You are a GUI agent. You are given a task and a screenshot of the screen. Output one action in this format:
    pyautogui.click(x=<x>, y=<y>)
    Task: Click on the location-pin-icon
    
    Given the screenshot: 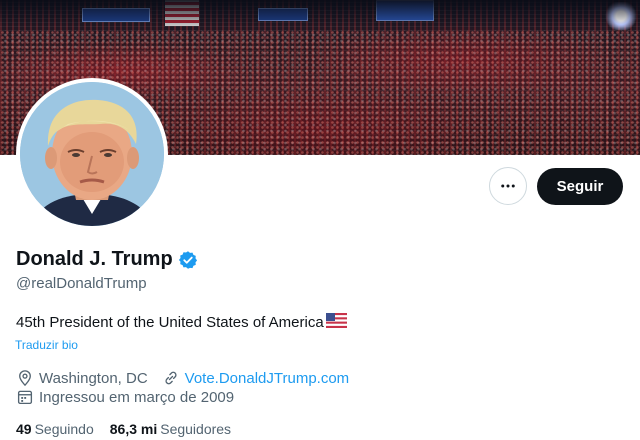 What is the action you would take?
    pyautogui.click(x=25, y=378)
    